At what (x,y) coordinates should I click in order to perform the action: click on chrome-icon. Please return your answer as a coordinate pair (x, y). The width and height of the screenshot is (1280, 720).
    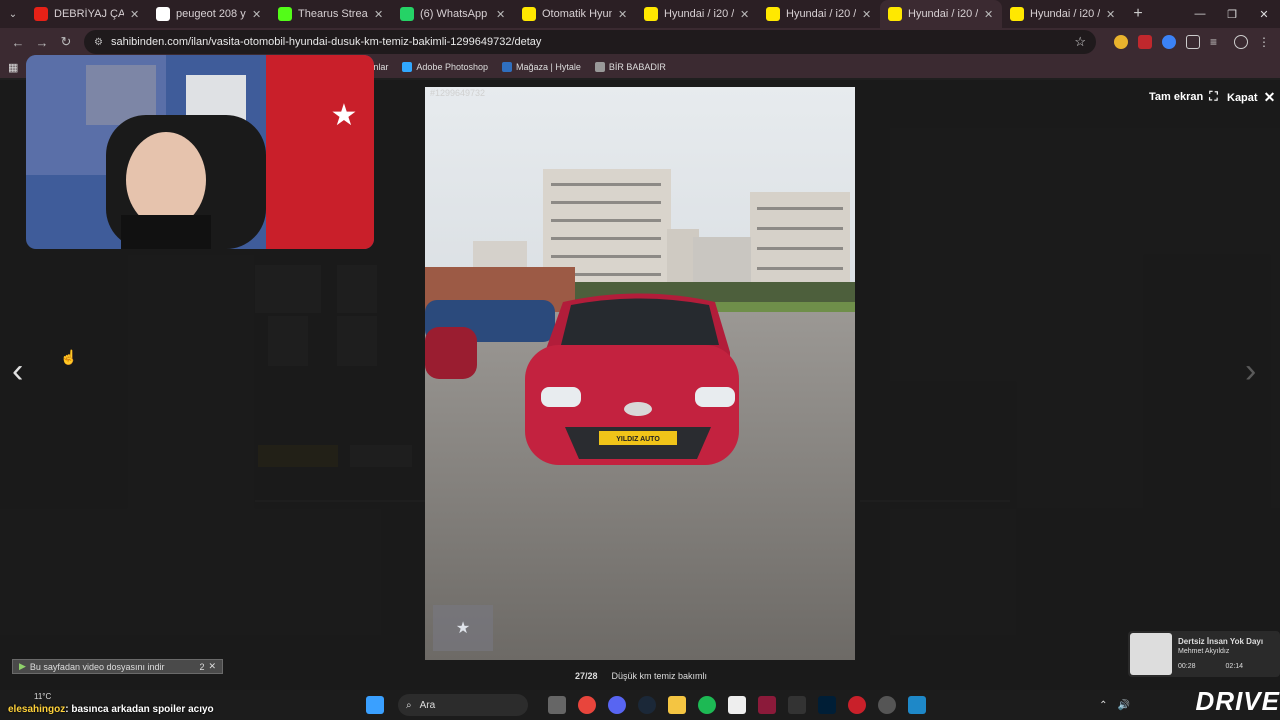
    Looking at the image, I should click on (587, 705).